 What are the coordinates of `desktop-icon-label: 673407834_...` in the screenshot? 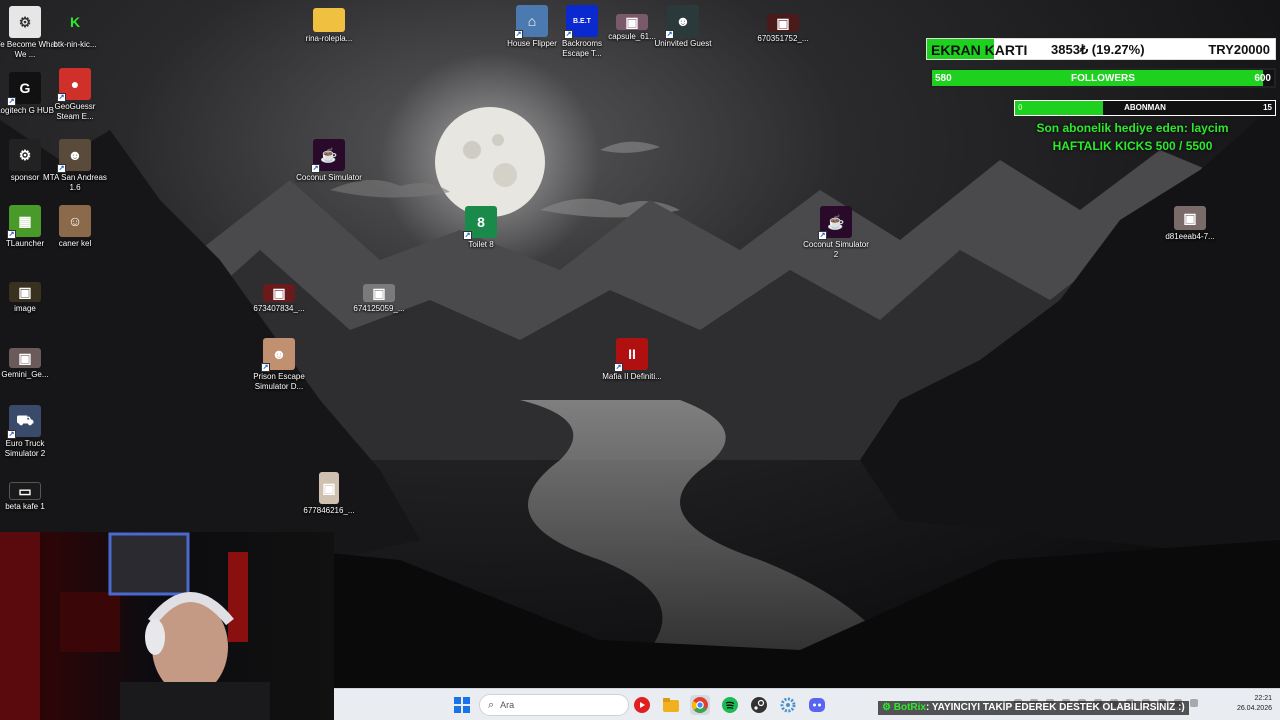 It's located at (279, 308).